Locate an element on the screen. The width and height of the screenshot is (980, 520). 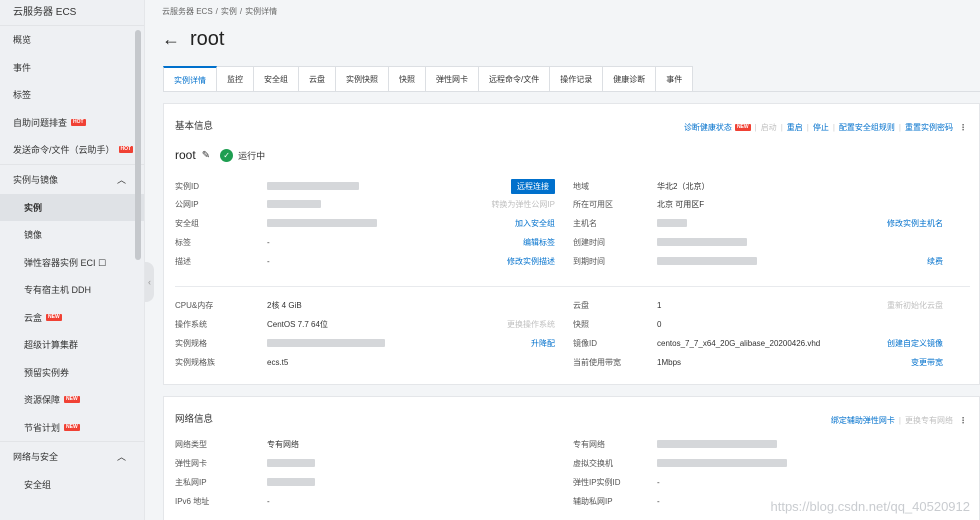
row-network-type: 网络类型 专有网络 is located at coordinates (365, 444).